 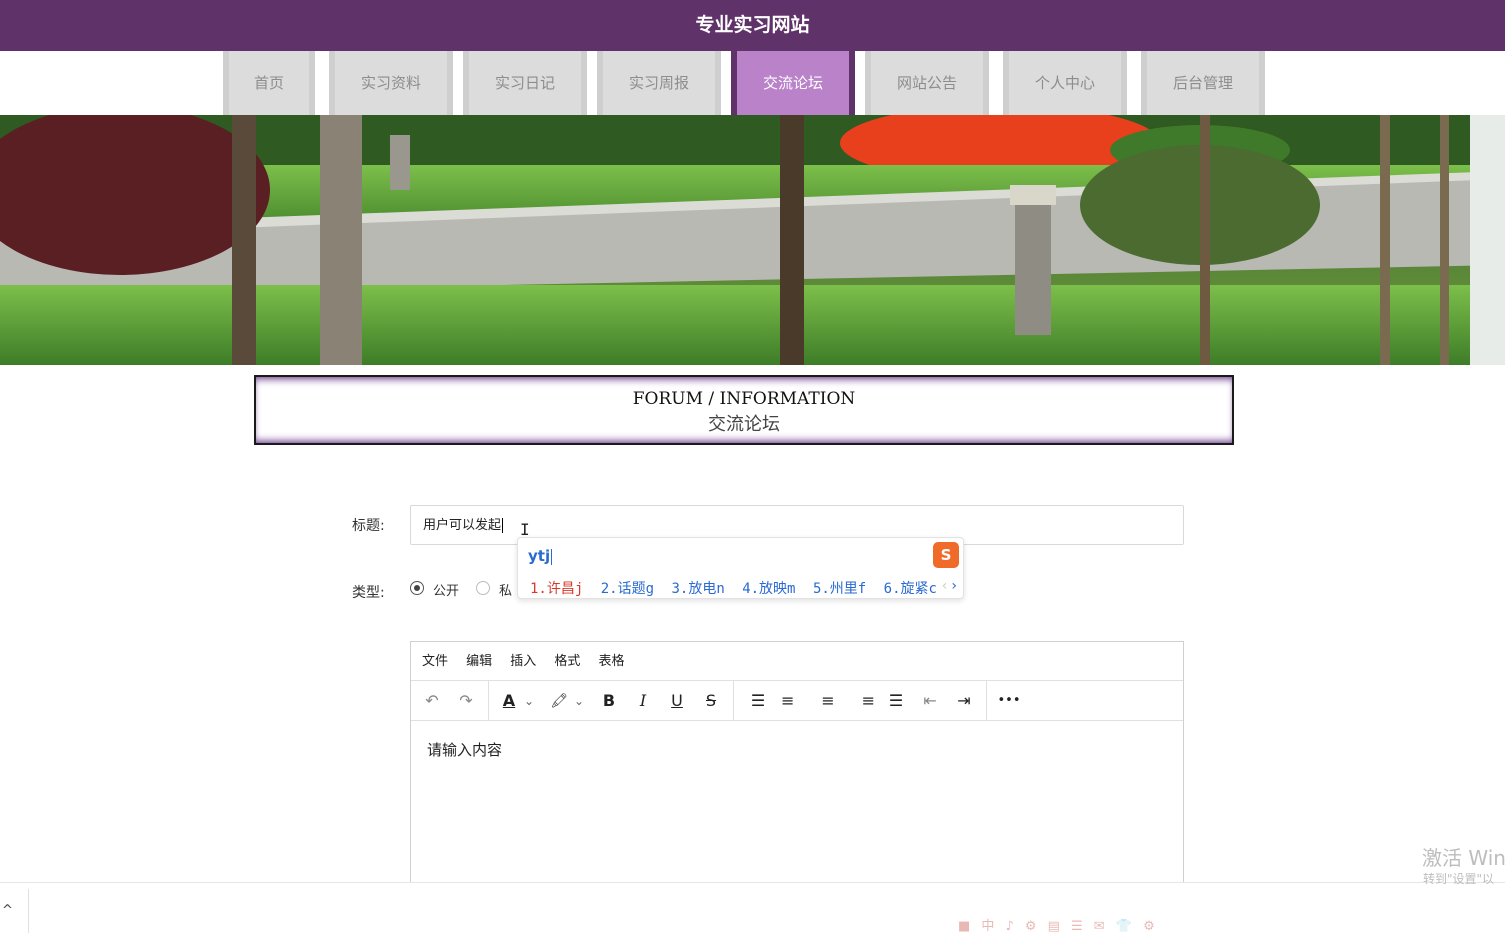 I want to click on nav-item-notice: 网站公告, so click(x=927, y=83).